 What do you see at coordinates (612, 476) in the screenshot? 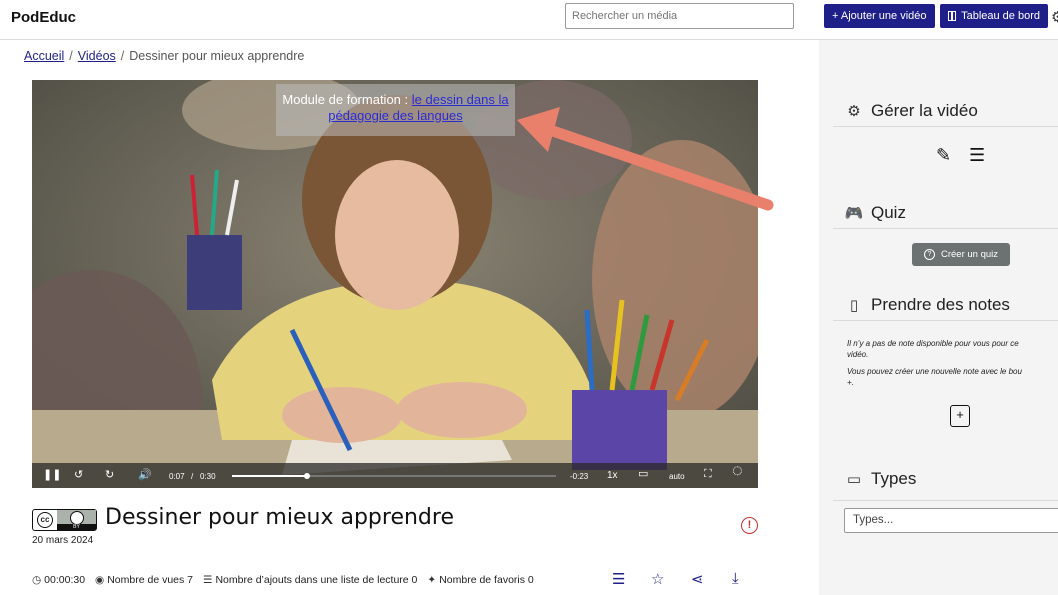
I see `speed-button: 1x` at bounding box center [612, 476].